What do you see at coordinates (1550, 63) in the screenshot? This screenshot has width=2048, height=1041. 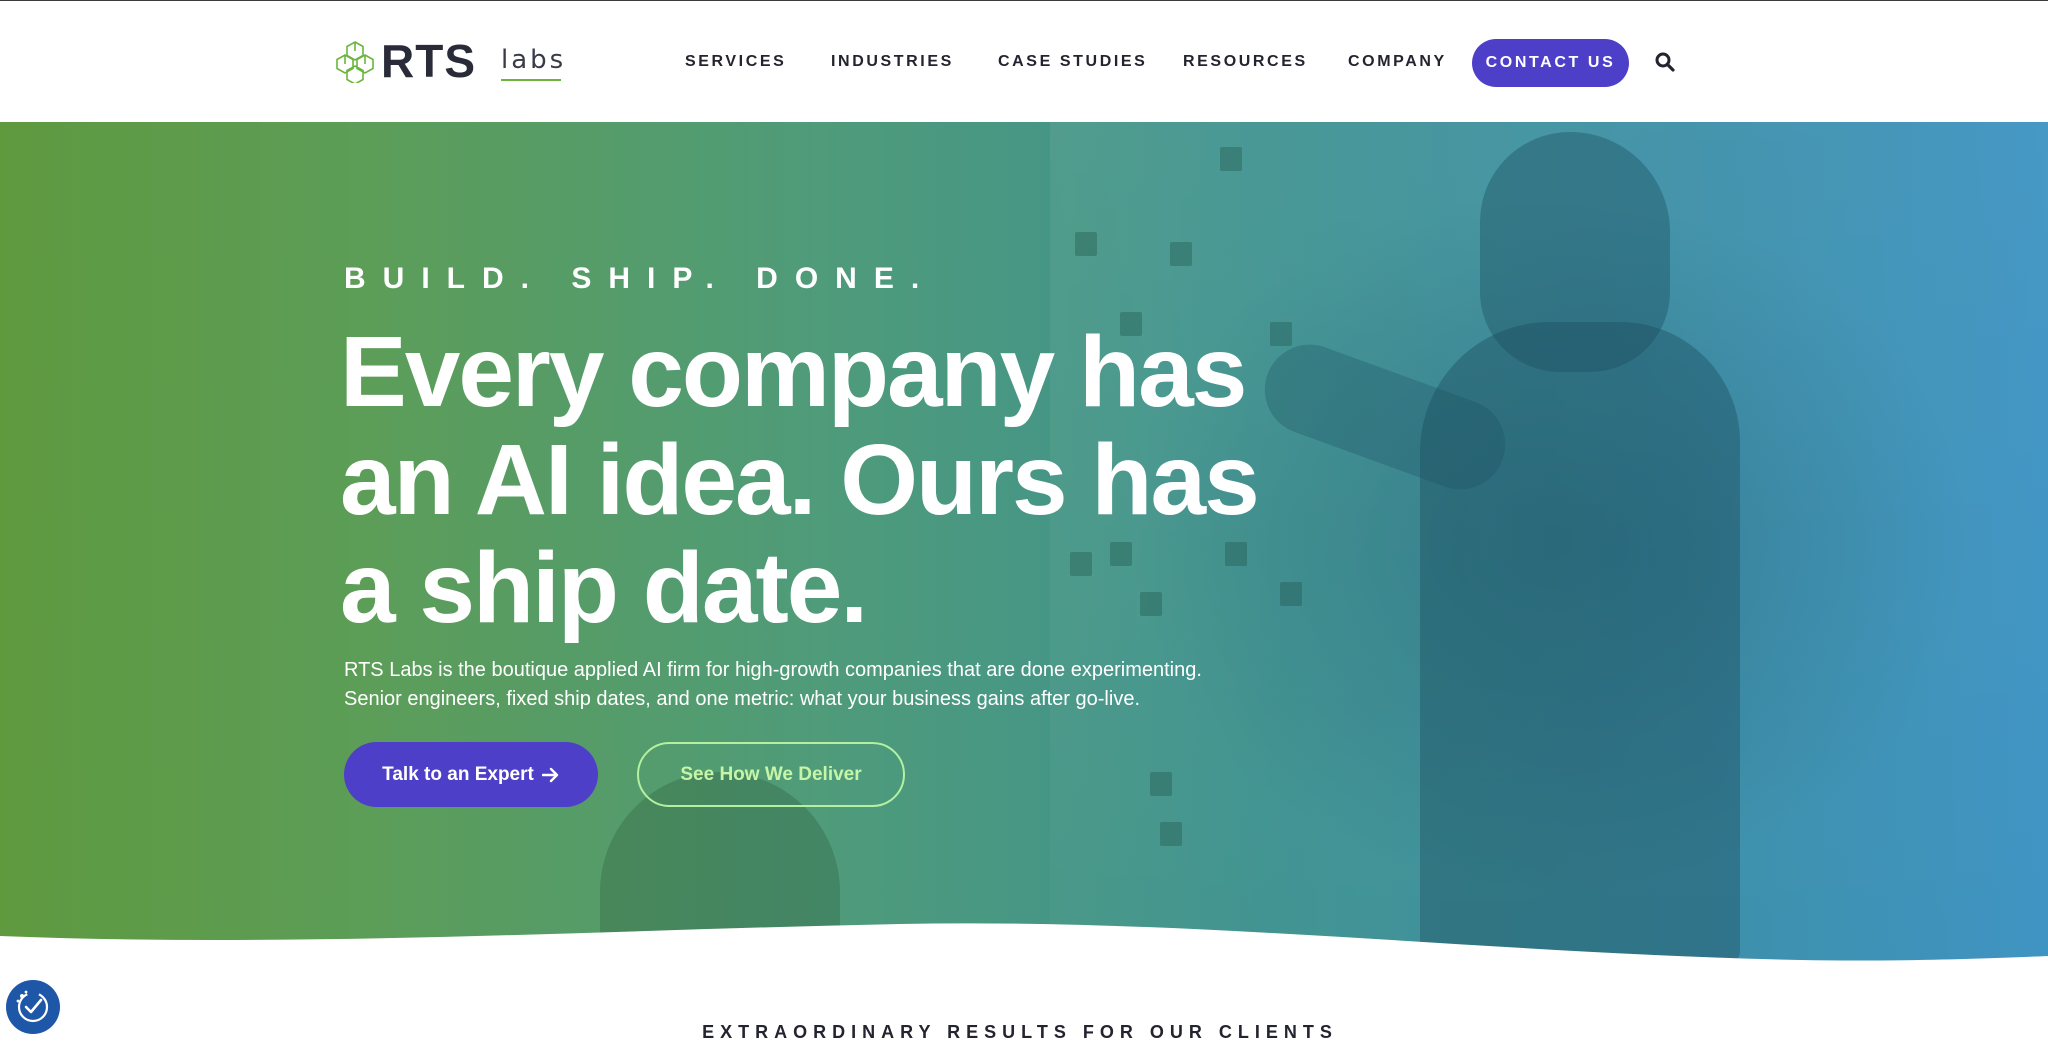 I see `contact-us-button: CONTACT US` at bounding box center [1550, 63].